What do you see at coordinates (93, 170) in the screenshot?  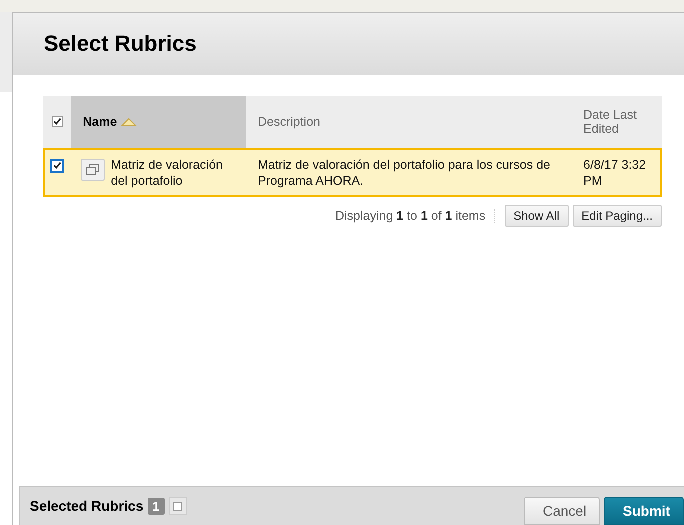 I see `preview-icon` at bounding box center [93, 170].